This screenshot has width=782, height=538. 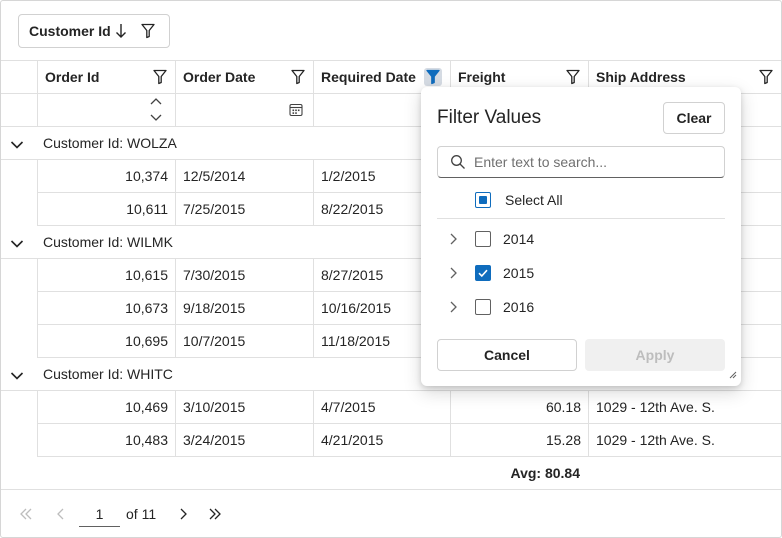 I want to click on group-chip-customer-id: Customer Id, so click(x=94, y=31).